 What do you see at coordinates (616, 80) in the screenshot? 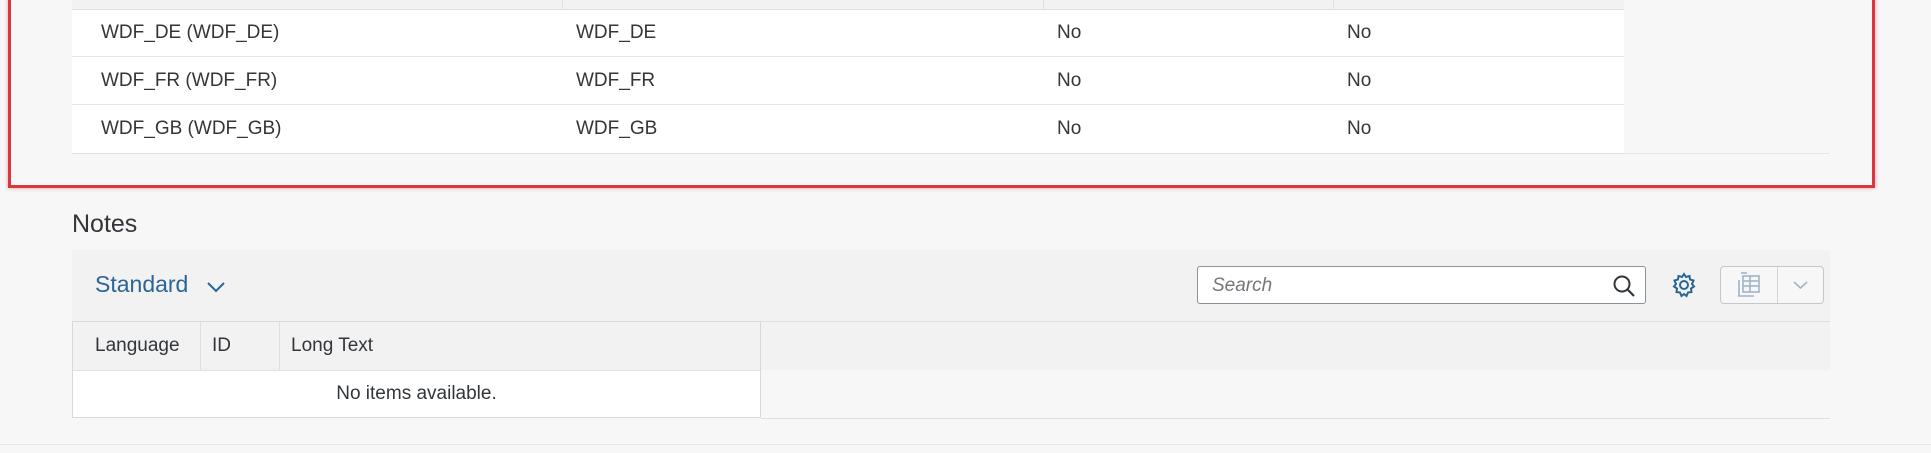
I see `table-cell: WDF_FR` at bounding box center [616, 80].